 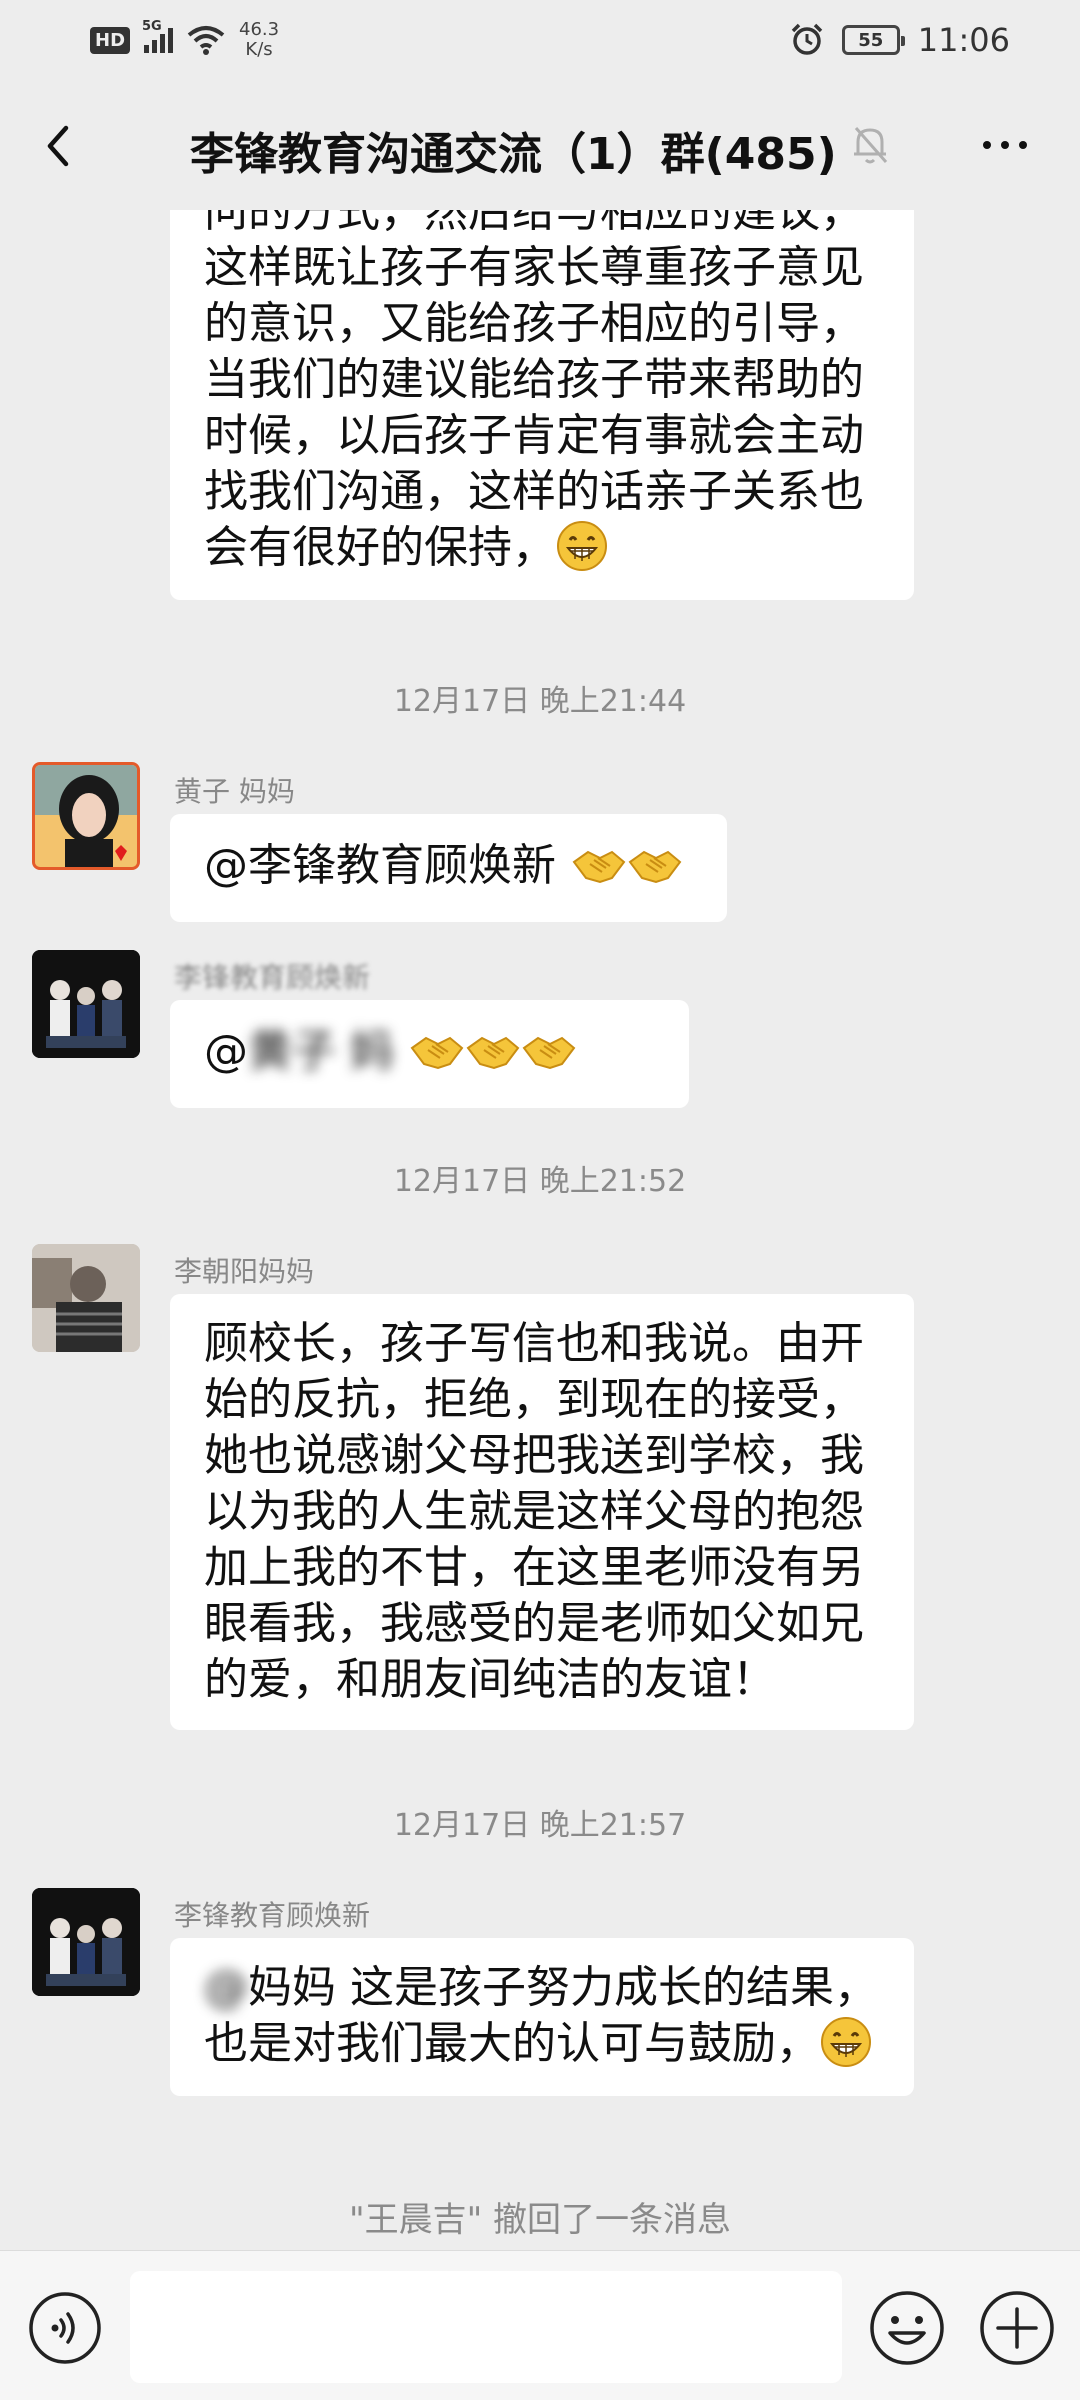 What do you see at coordinates (1017, 2328) in the screenshot?
I see `plus-icon` at bounding box center [1017, 2328].